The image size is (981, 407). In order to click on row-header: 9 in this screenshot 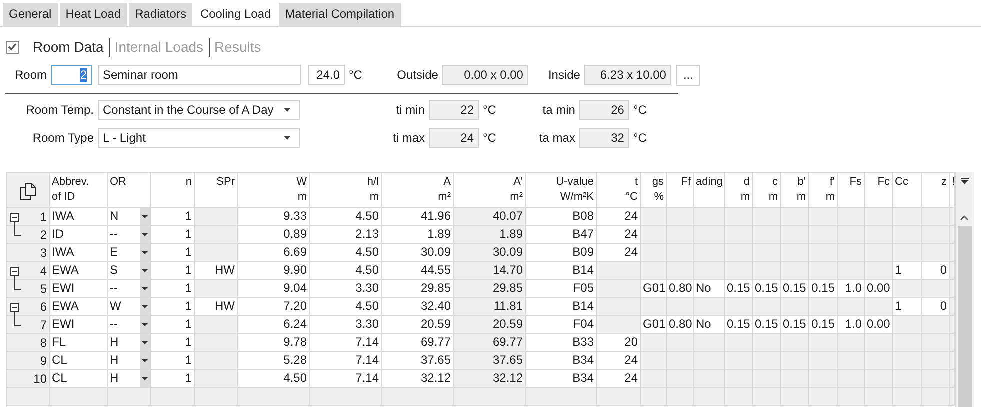, I will do `click(28, 361)`.